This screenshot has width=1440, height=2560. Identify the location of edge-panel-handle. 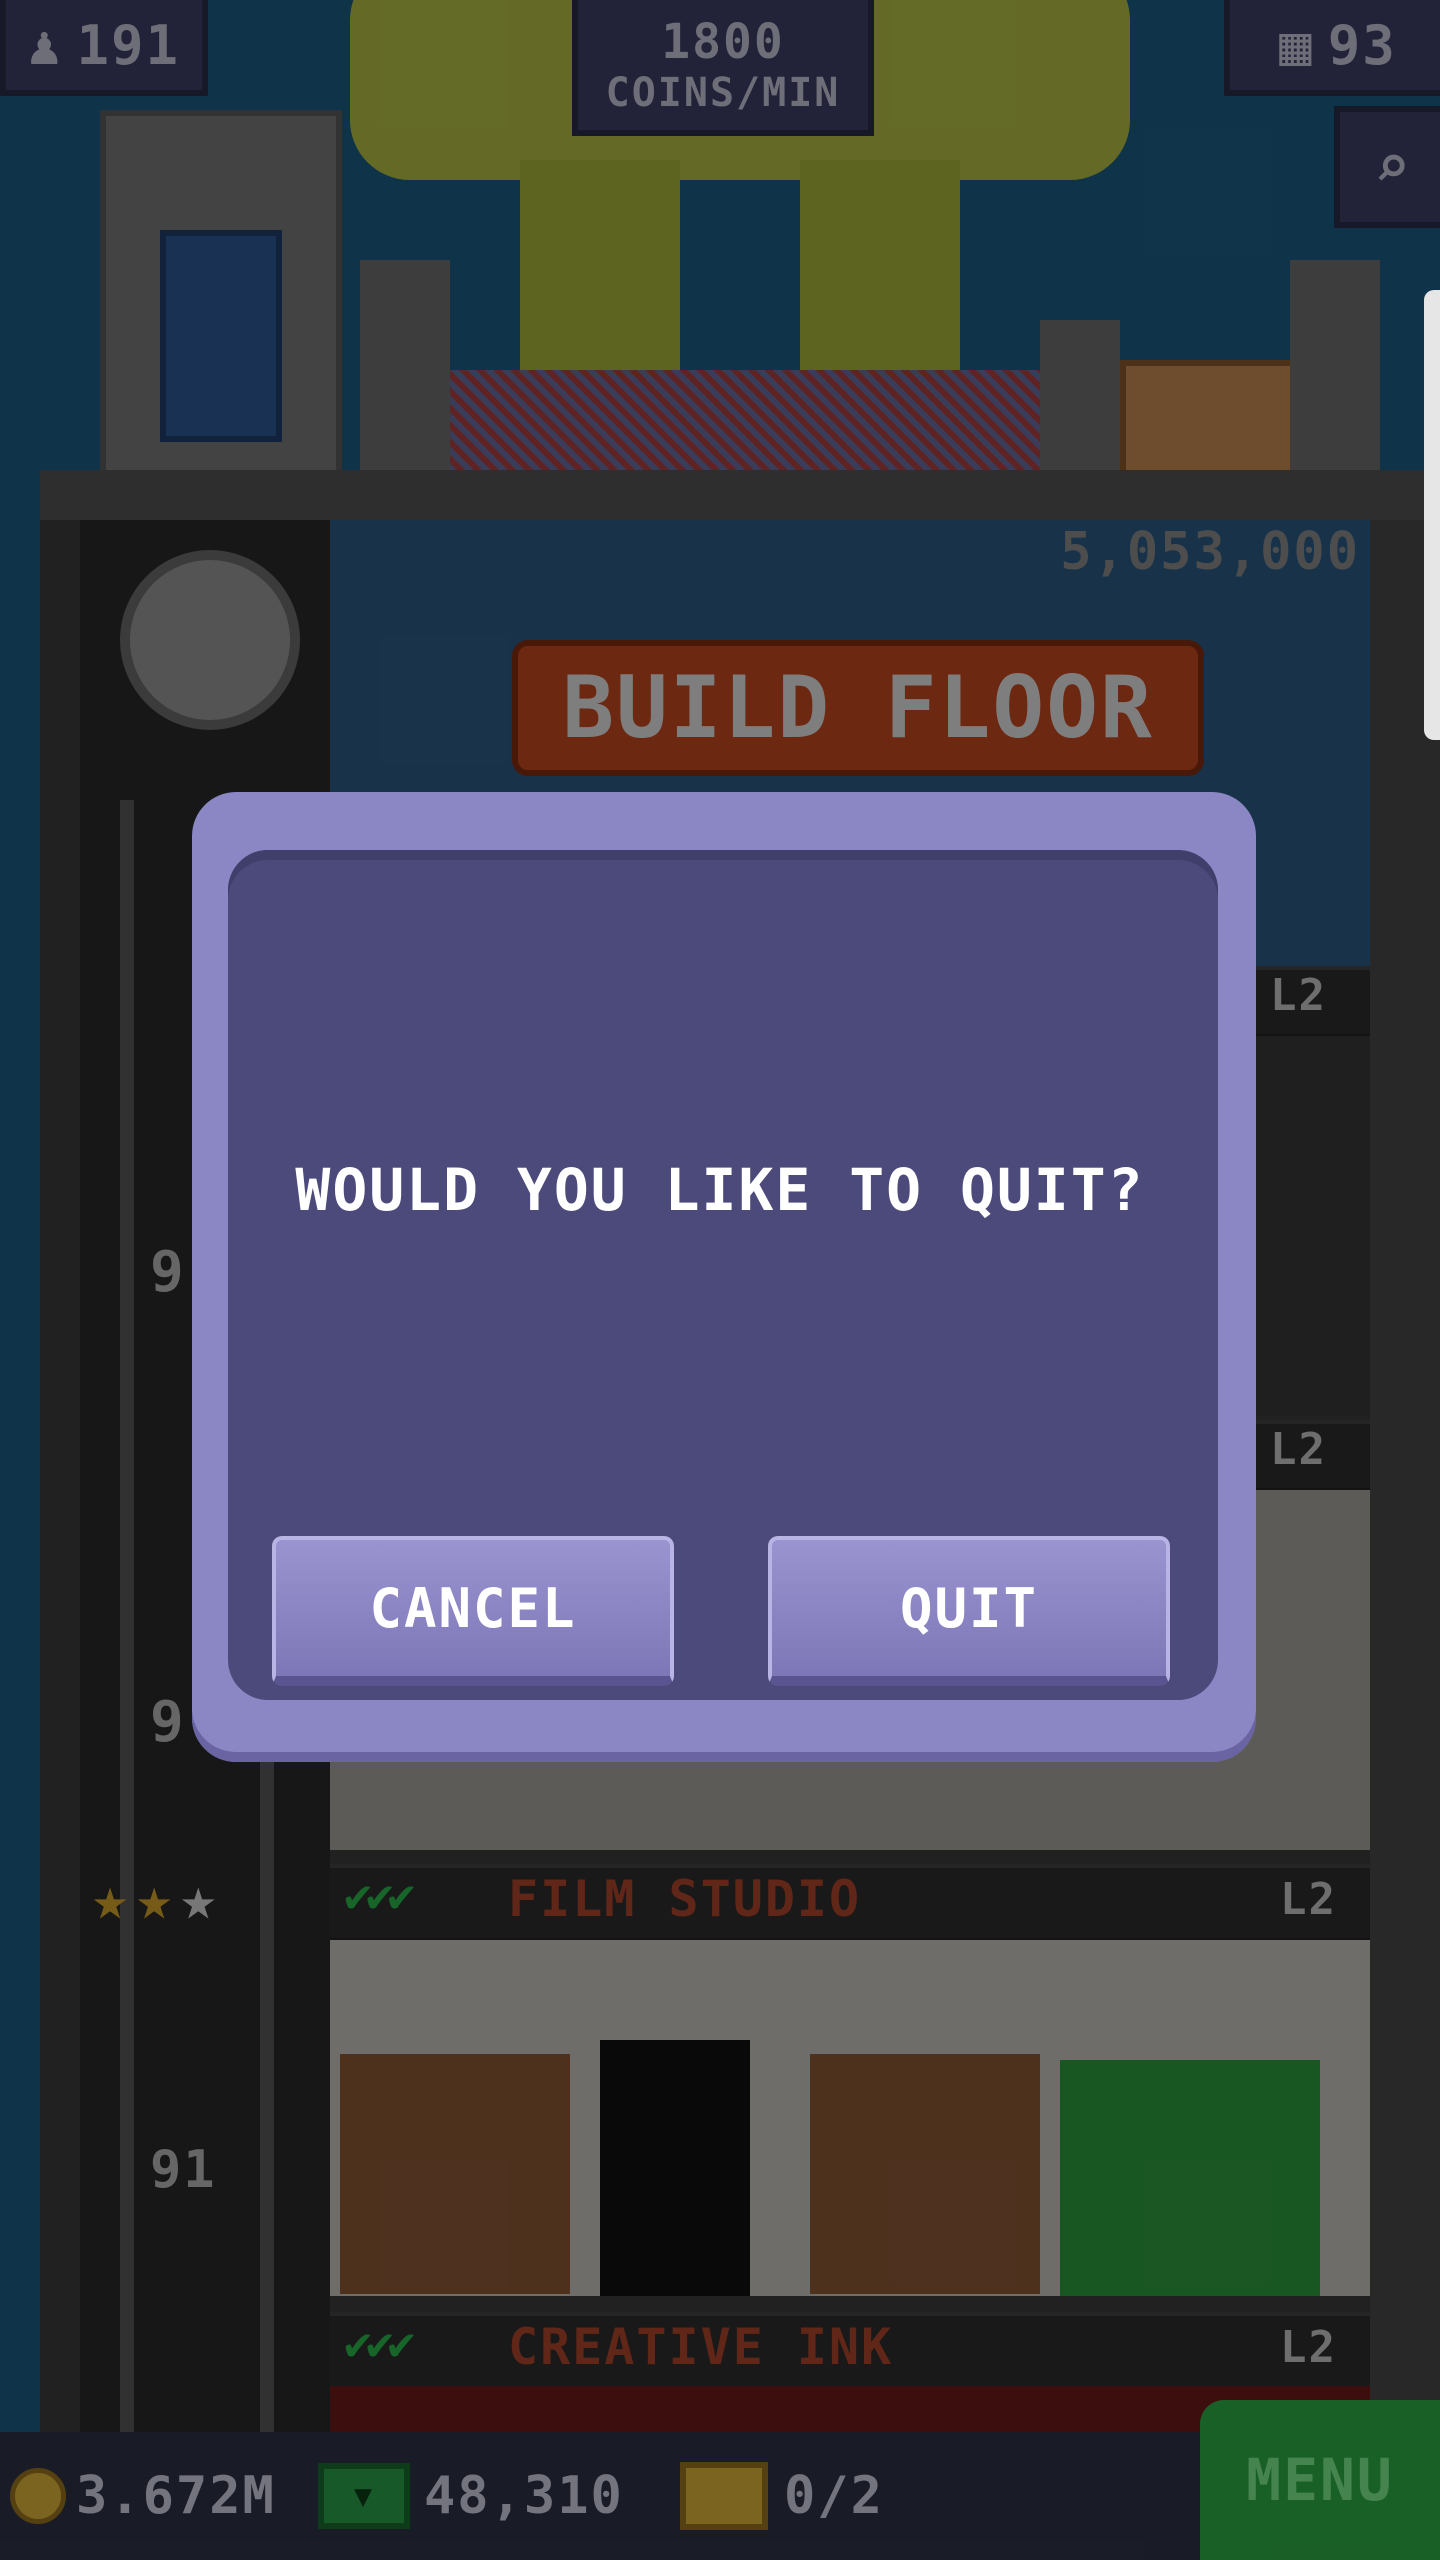
(1432, 515).